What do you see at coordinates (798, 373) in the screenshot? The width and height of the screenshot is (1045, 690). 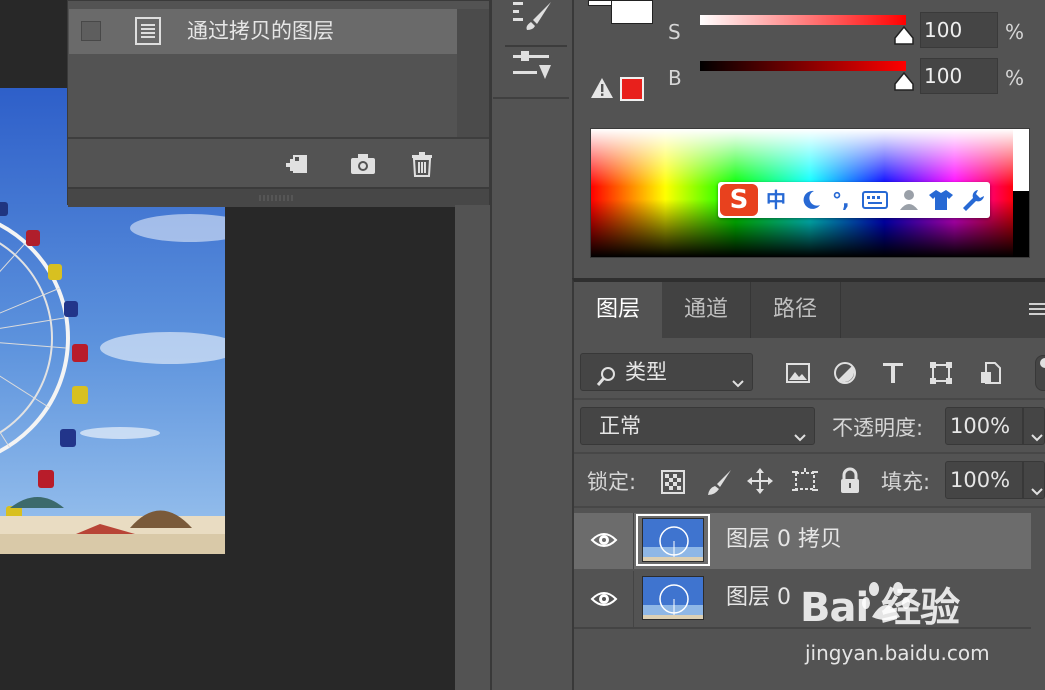 I see `filter-pixel-layers-icon` at bounding box center [798, 373].